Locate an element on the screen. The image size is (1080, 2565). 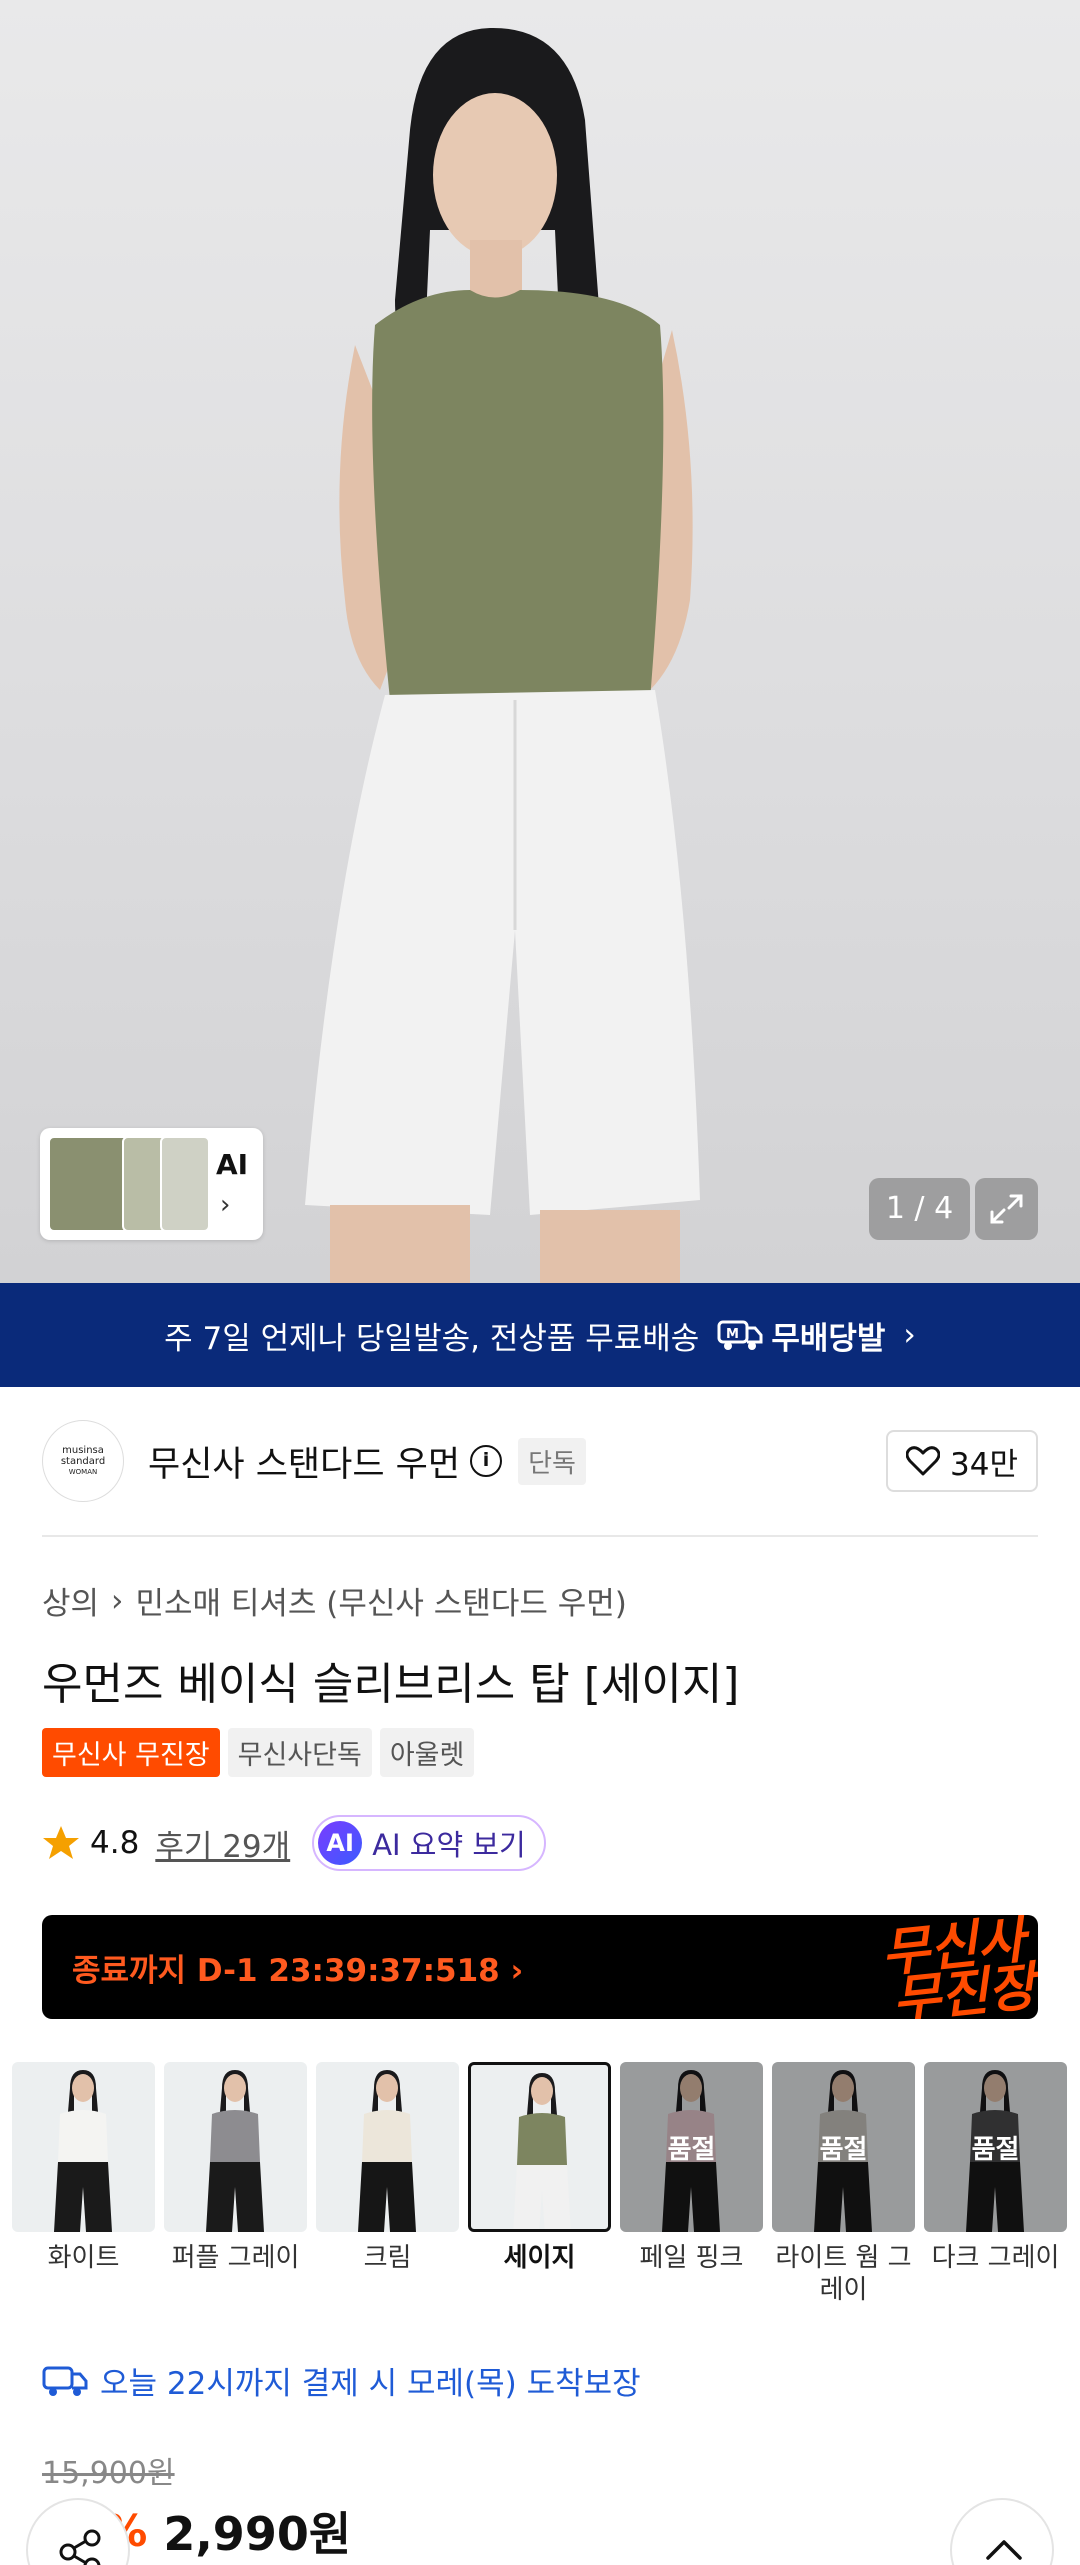
tag: 아울렛 is located at coordinates (427, 1752).